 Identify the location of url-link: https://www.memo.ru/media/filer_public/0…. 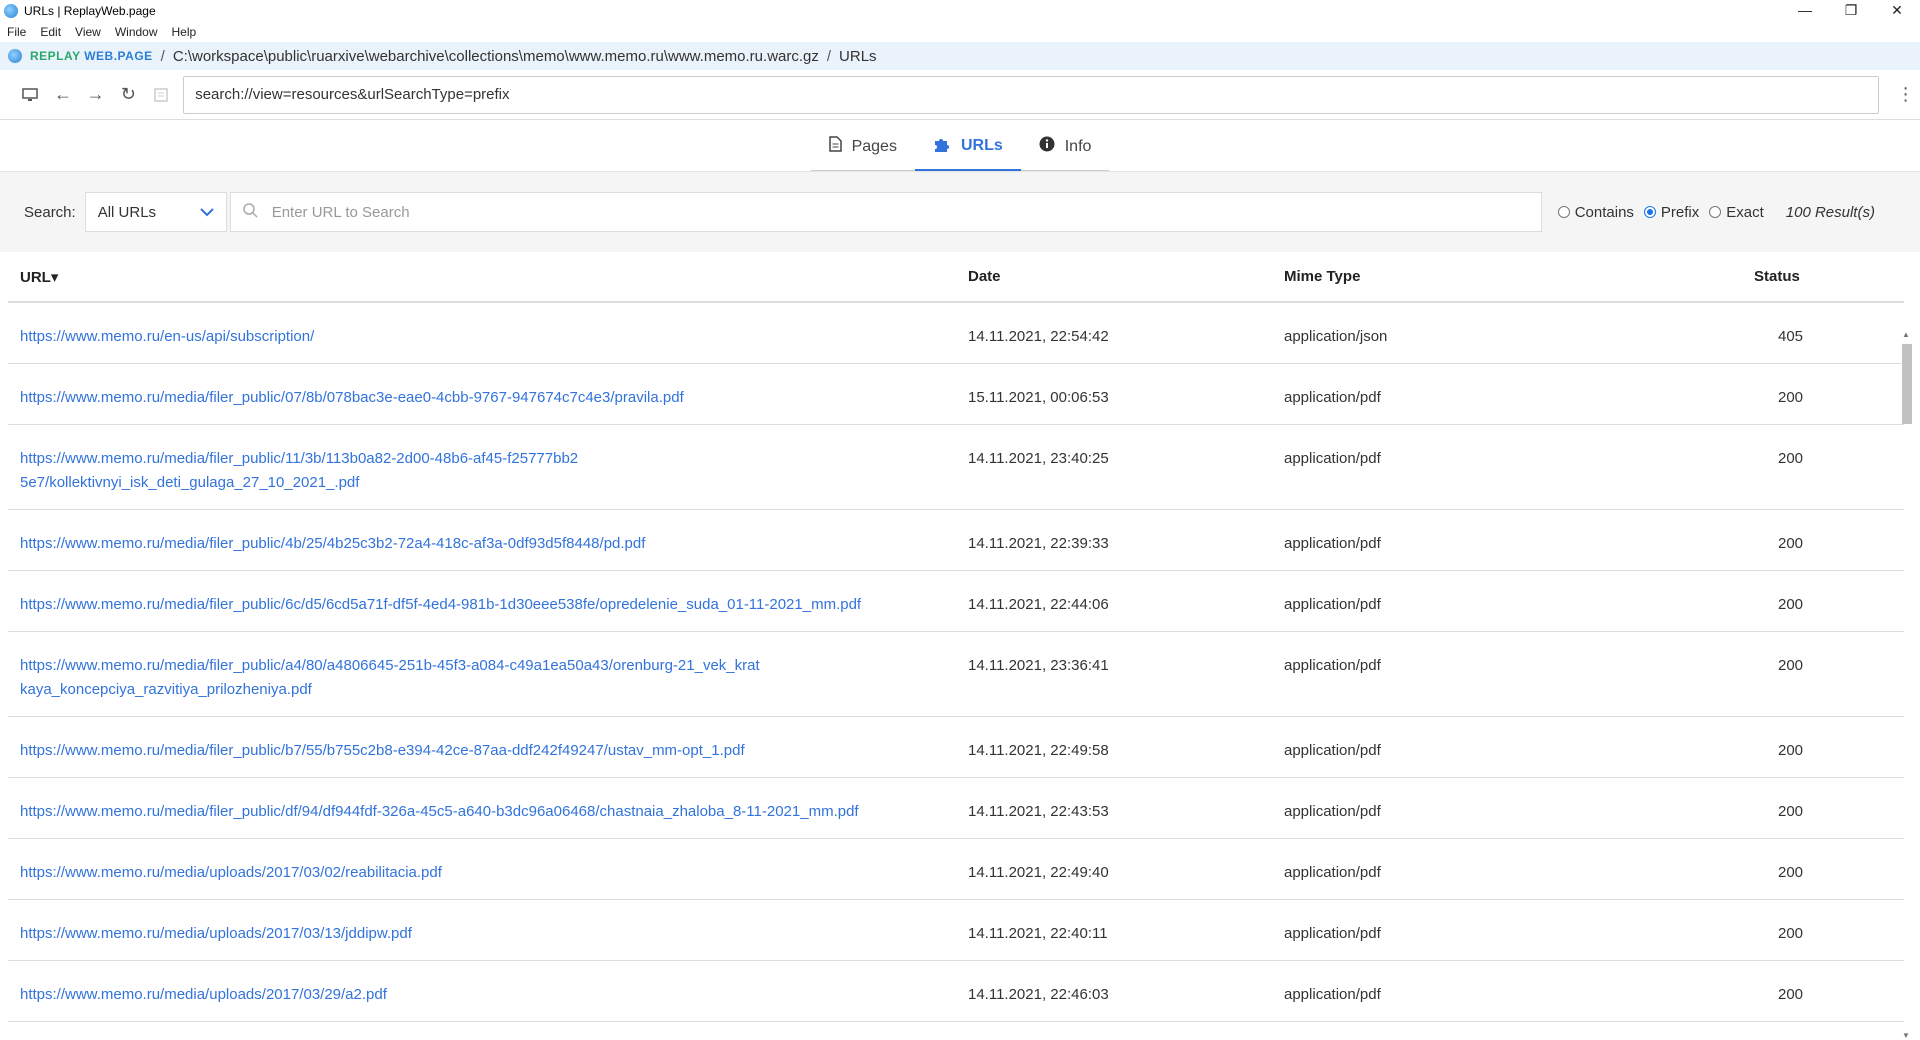
(352, 397).